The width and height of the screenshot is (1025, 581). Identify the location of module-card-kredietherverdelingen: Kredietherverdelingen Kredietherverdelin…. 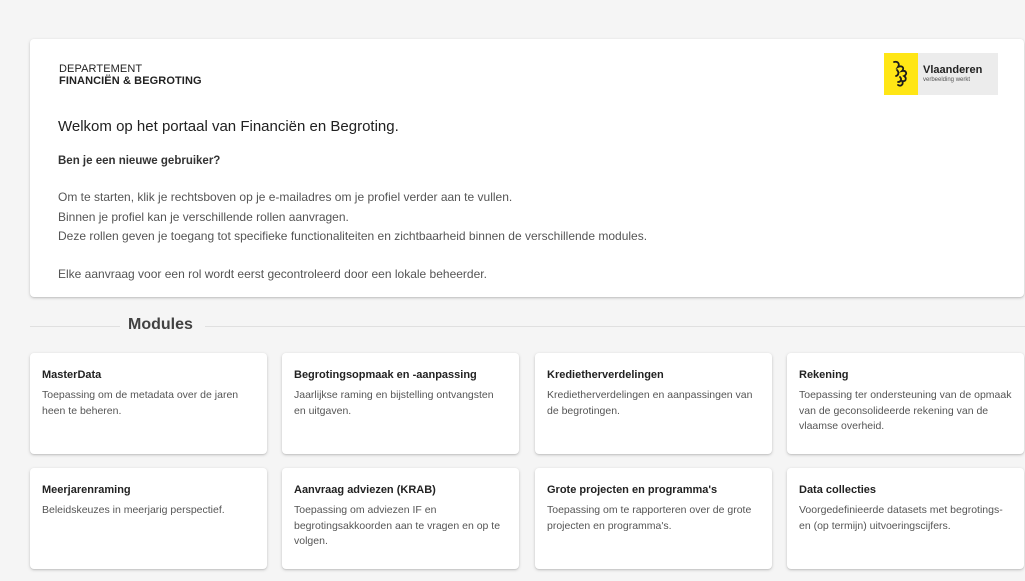
(653, 403).